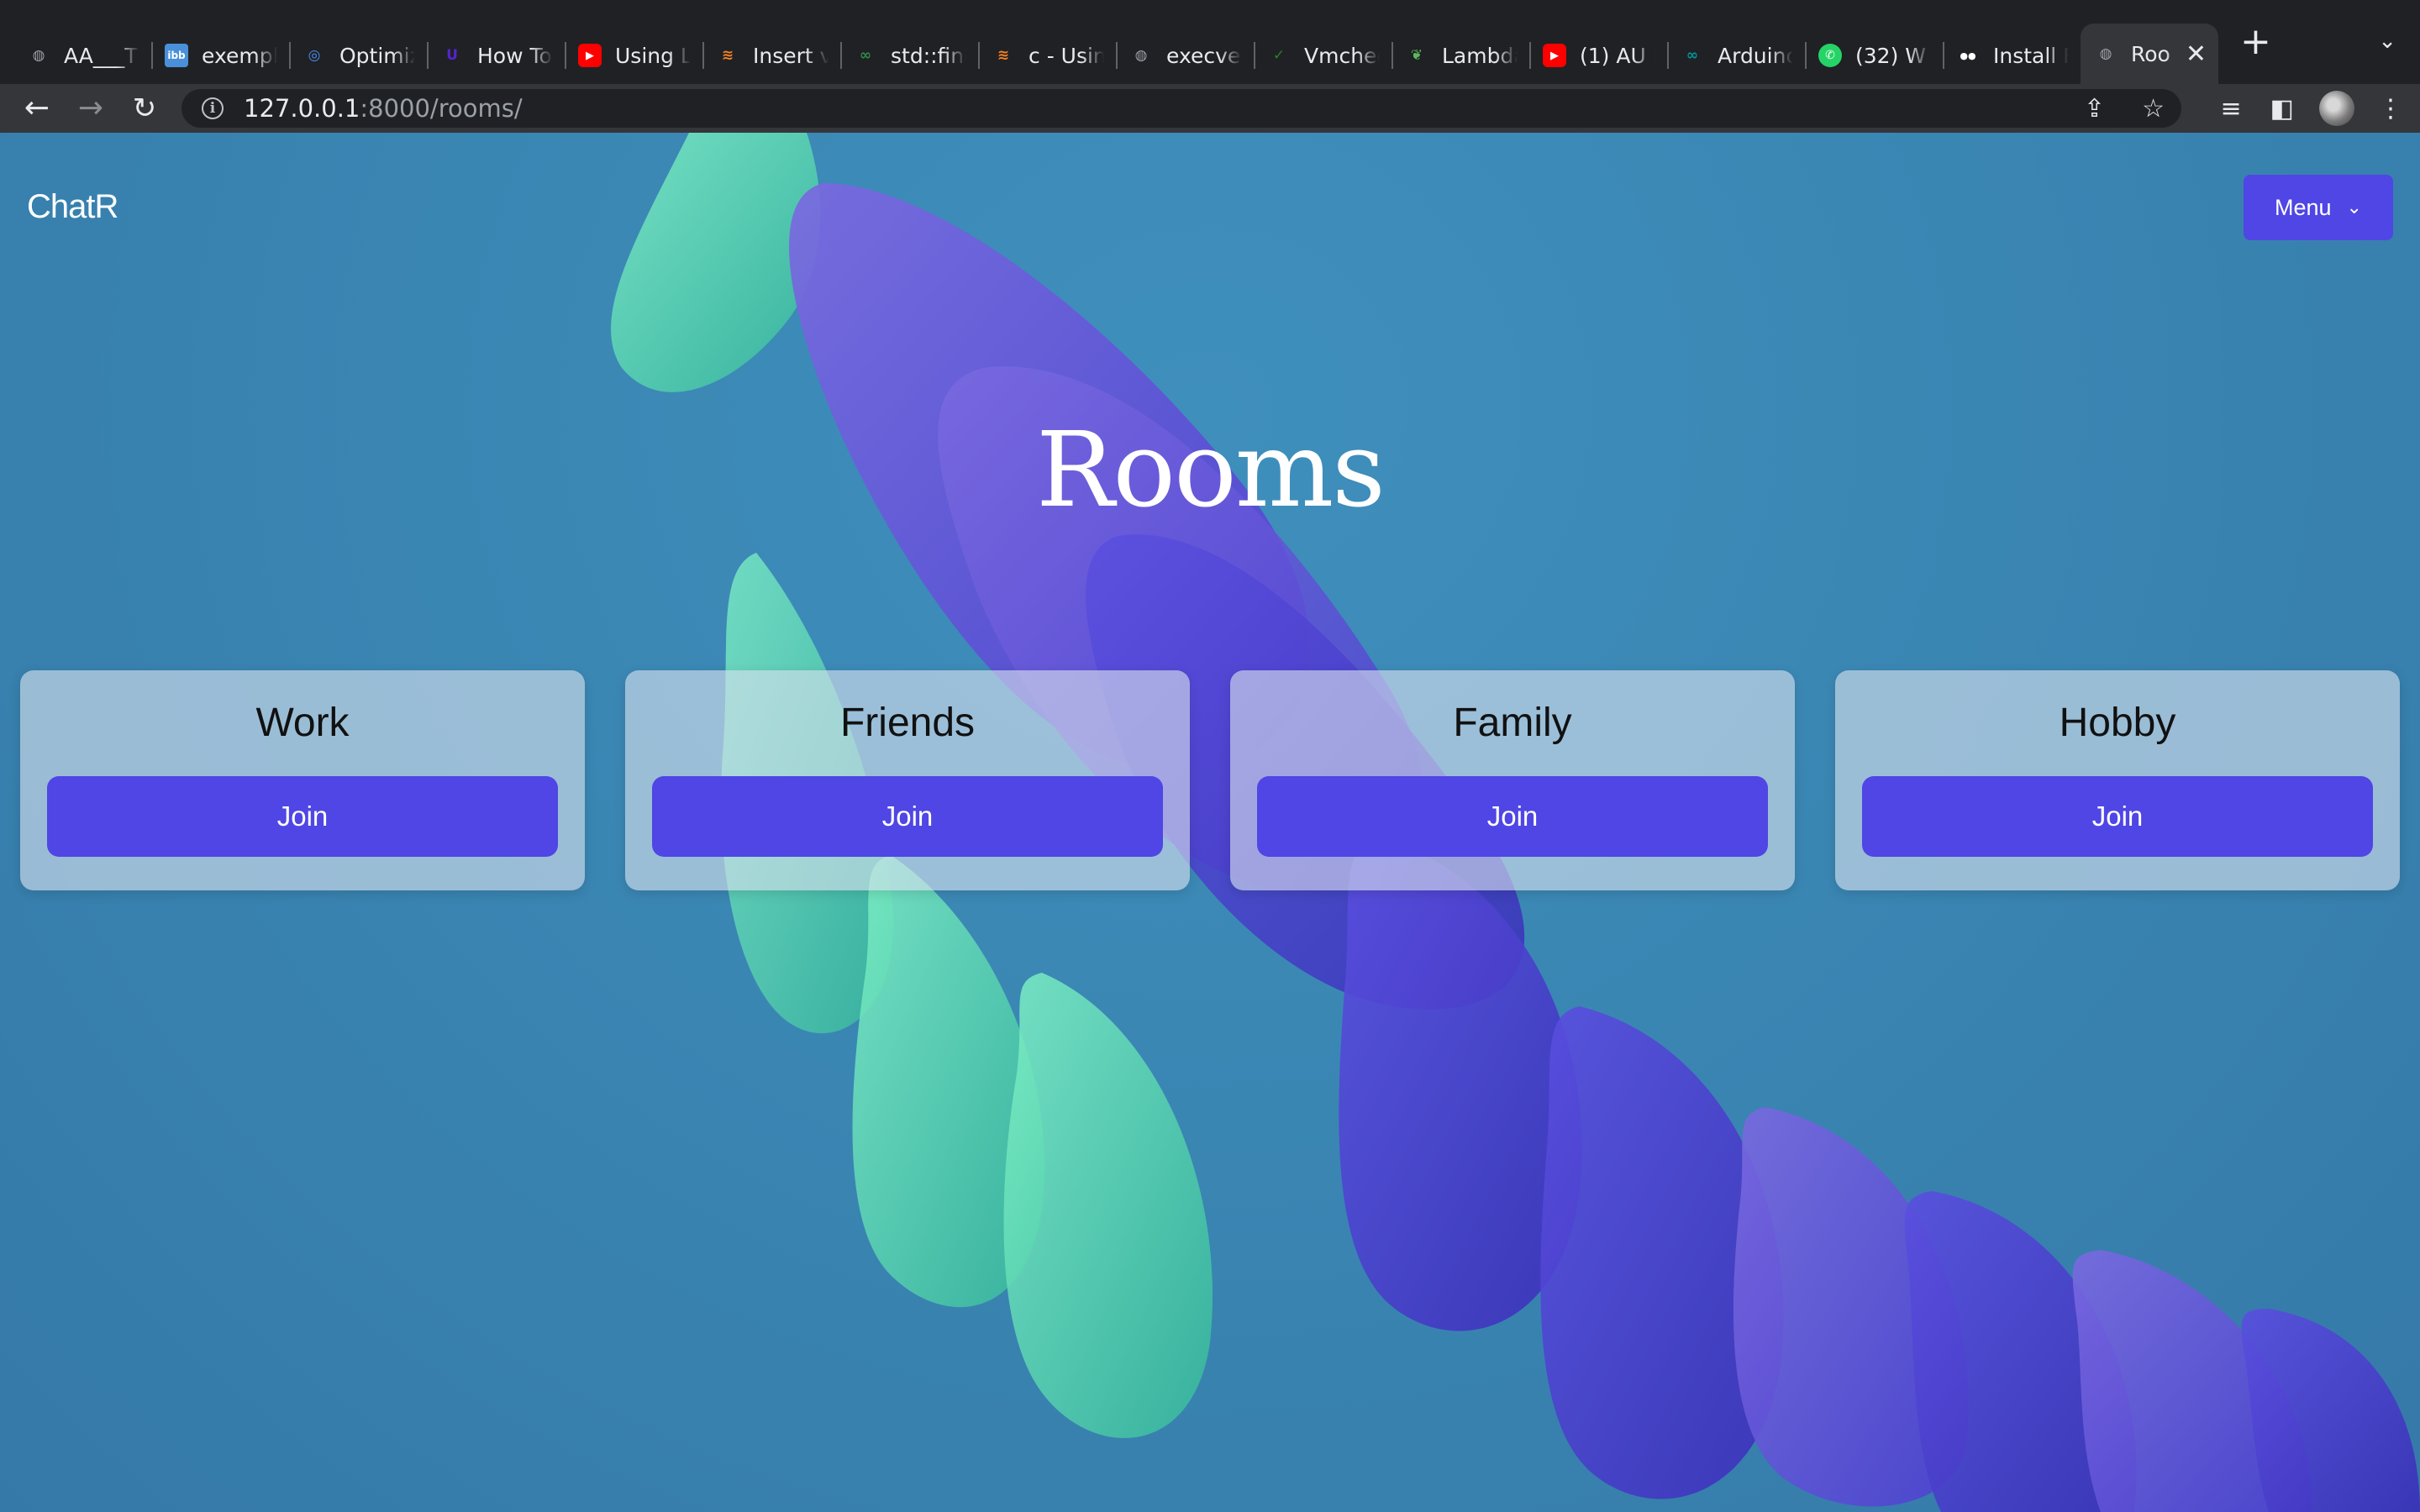 The height and width of the screenshot is (1512, 2420). Describe the element at coordinates (2231, 108) in the screenshot. I see `media-queue-icon: ≡` at that location.